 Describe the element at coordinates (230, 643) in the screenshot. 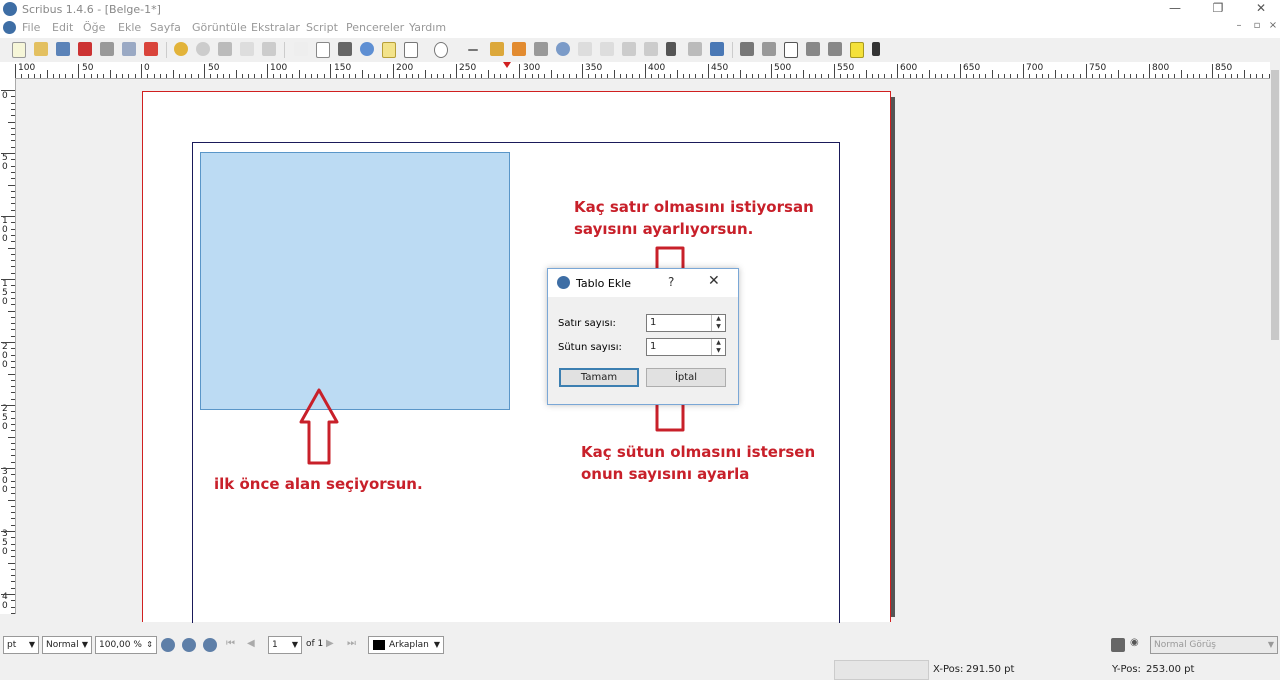

I see `first-page-icon: ⏮` at that location.